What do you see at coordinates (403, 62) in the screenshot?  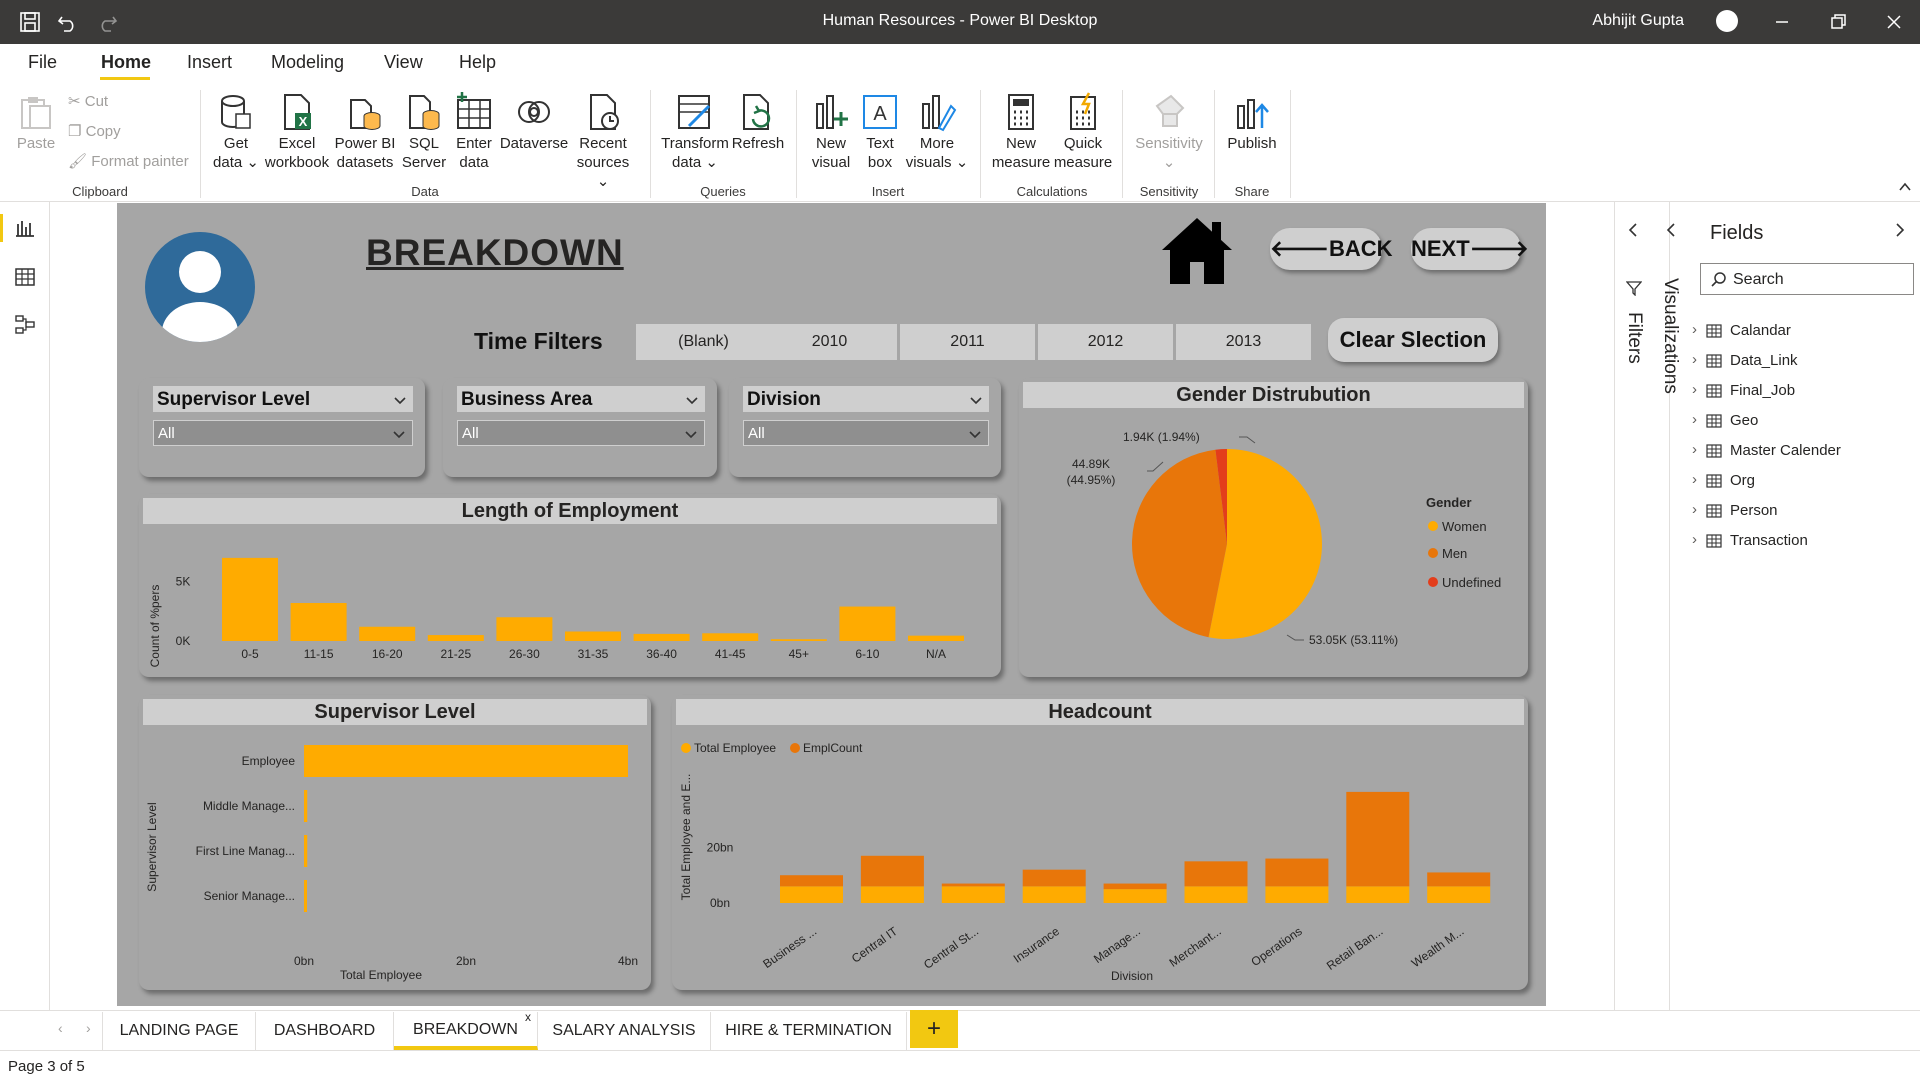 I see `menu-view: View` at bounding box center [403, 62].